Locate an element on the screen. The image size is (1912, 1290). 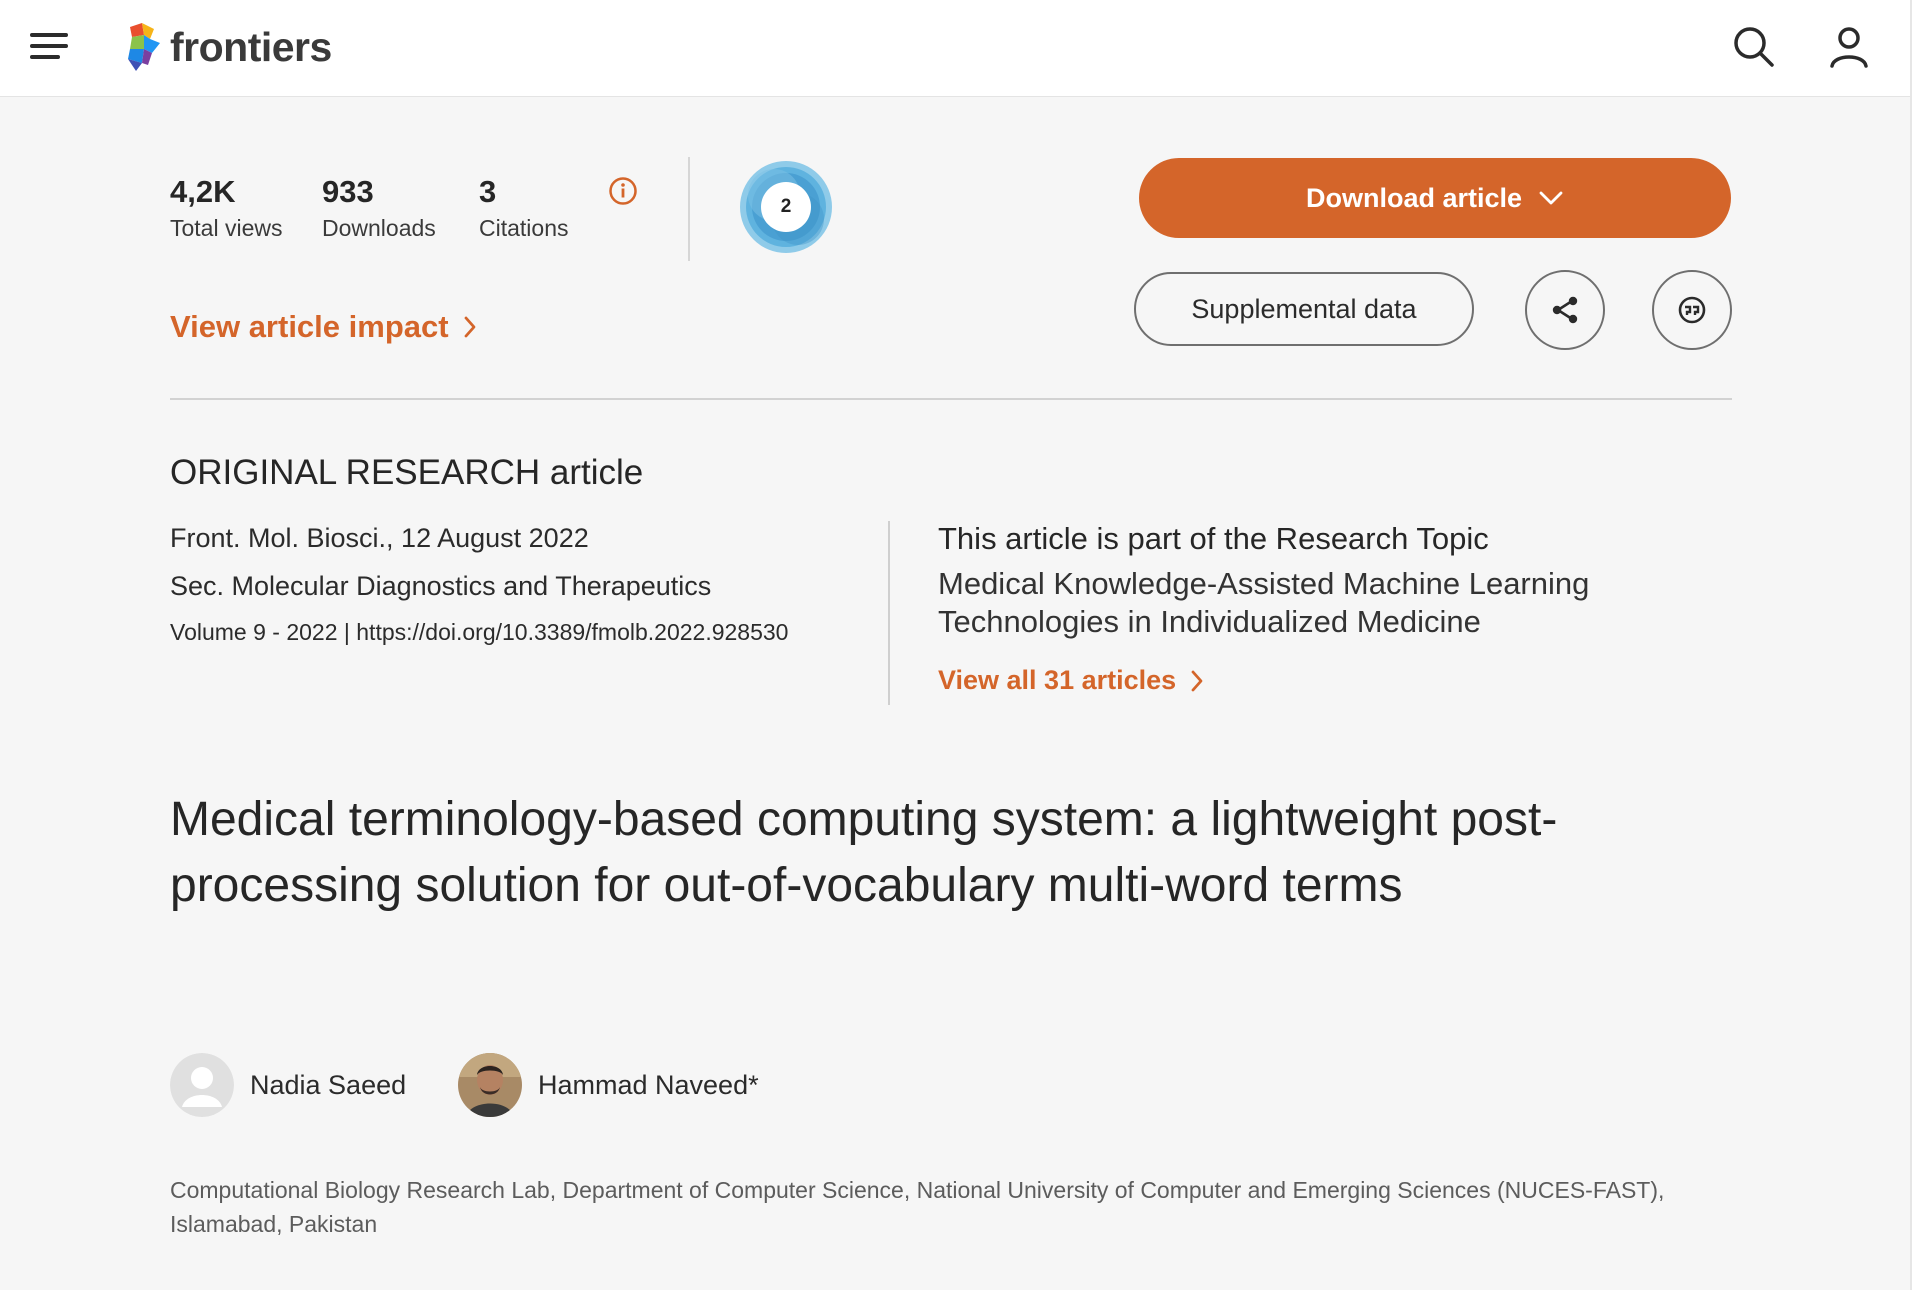
author-name: Hammad Naveed* is located at coordinates (648, 1084).